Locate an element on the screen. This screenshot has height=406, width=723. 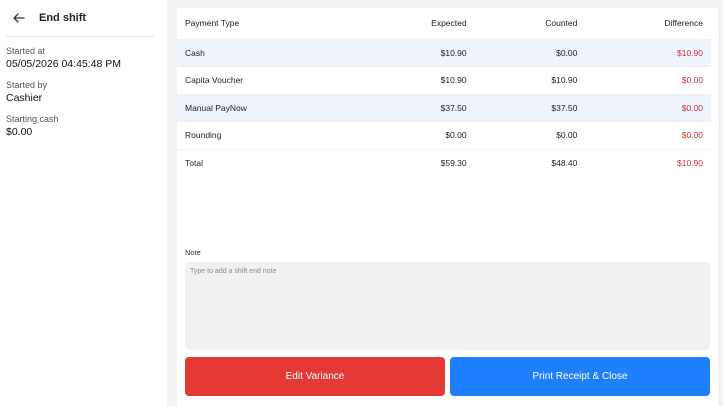
payment-type-cell: Manual PayNow is located at coordinates (267, 107).